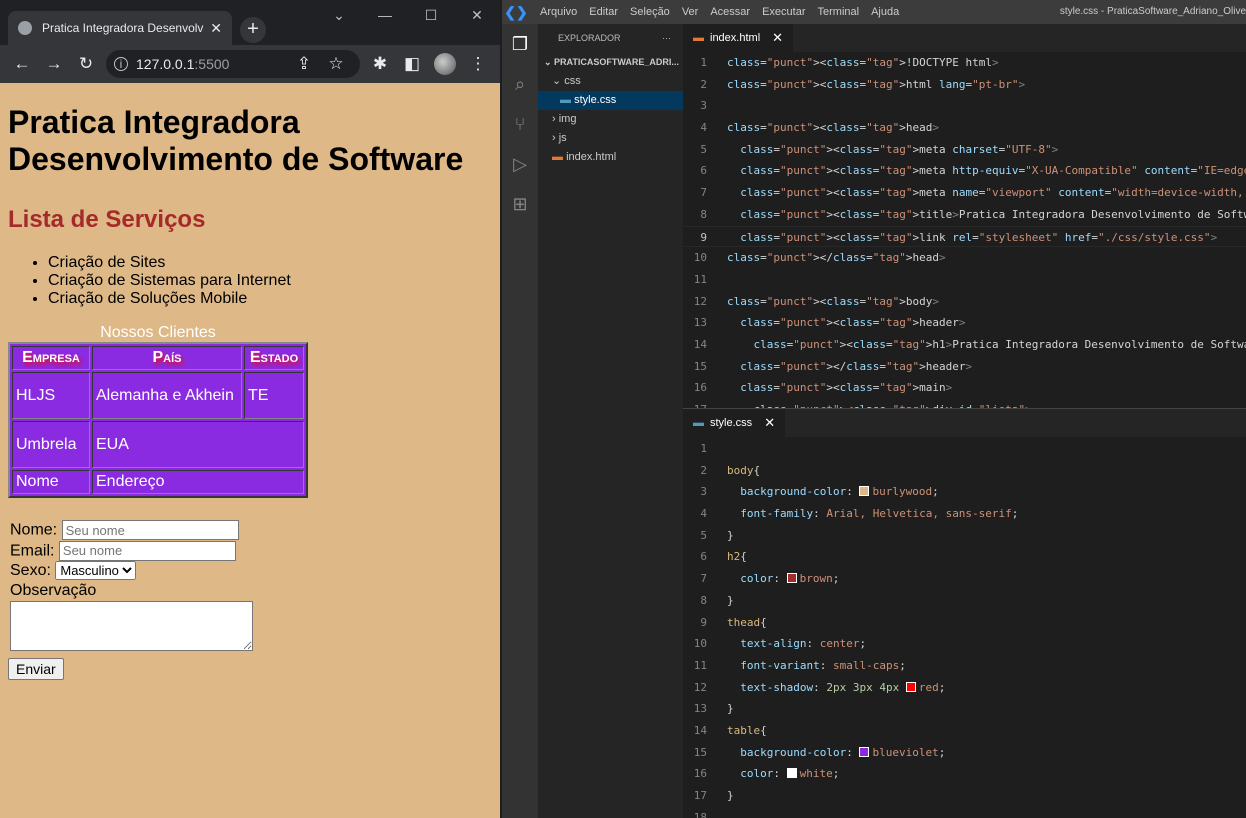  Describe the element at coordinates (964, 644) in the screenshot. I see `code-line: 10 text-align: center;` at that location.